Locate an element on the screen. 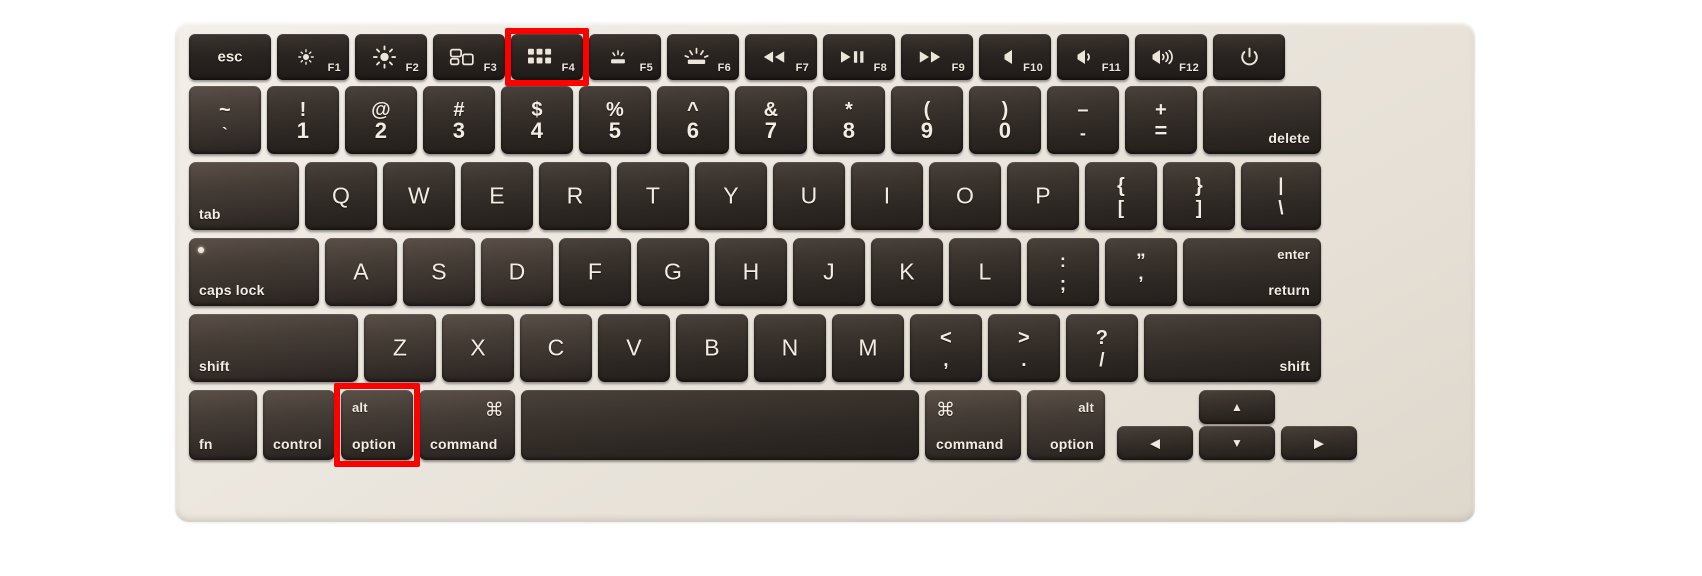  key-option-left: alt option is located at coordinates (377, 425).